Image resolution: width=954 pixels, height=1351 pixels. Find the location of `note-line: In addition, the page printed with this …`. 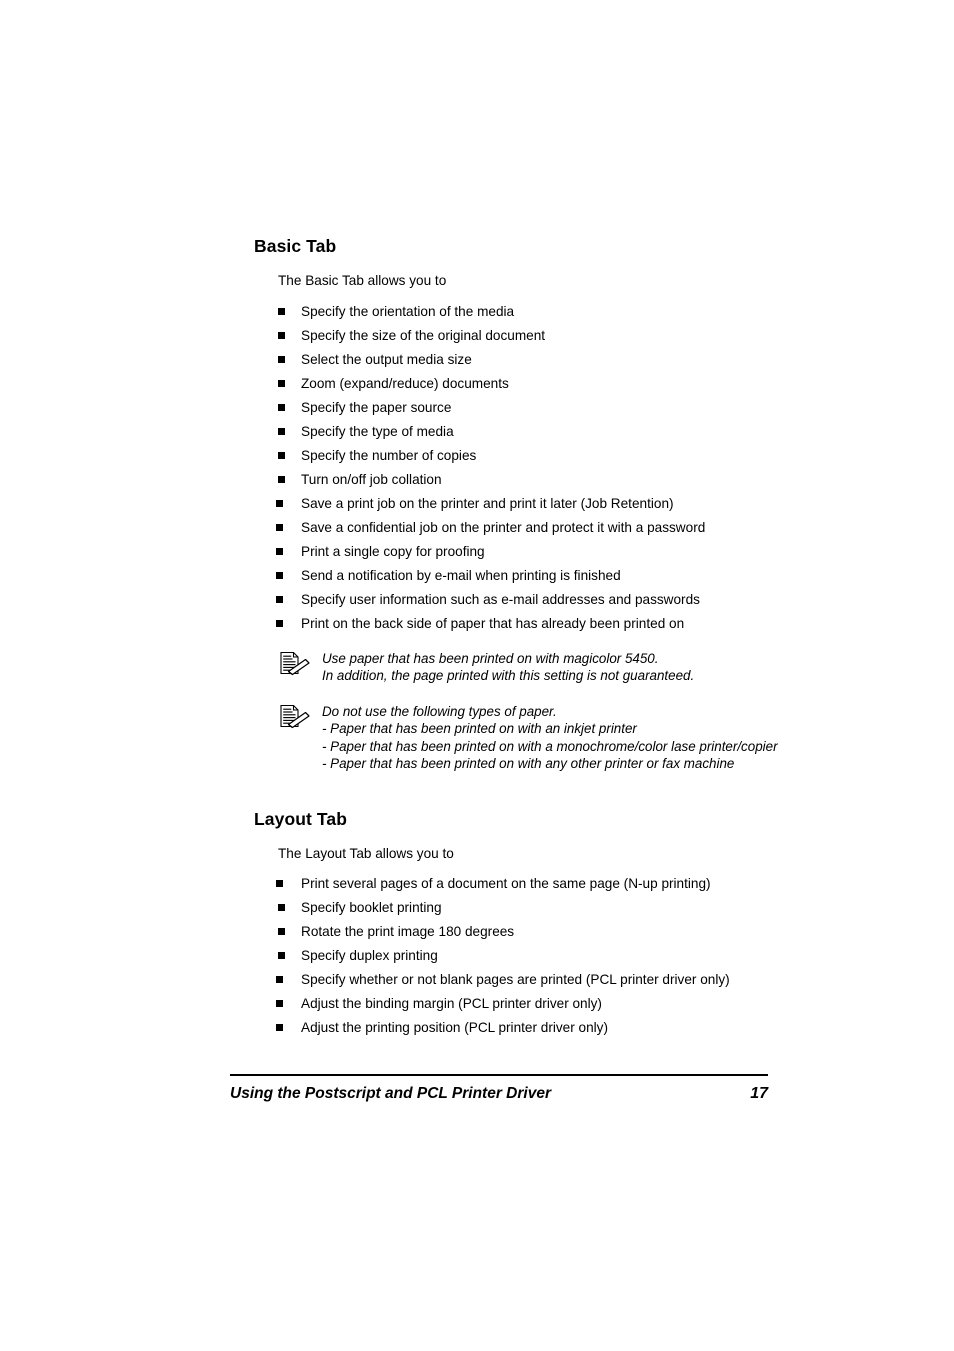

note-line: In addition, the page printed with this … is located at coordinates (508, 676).